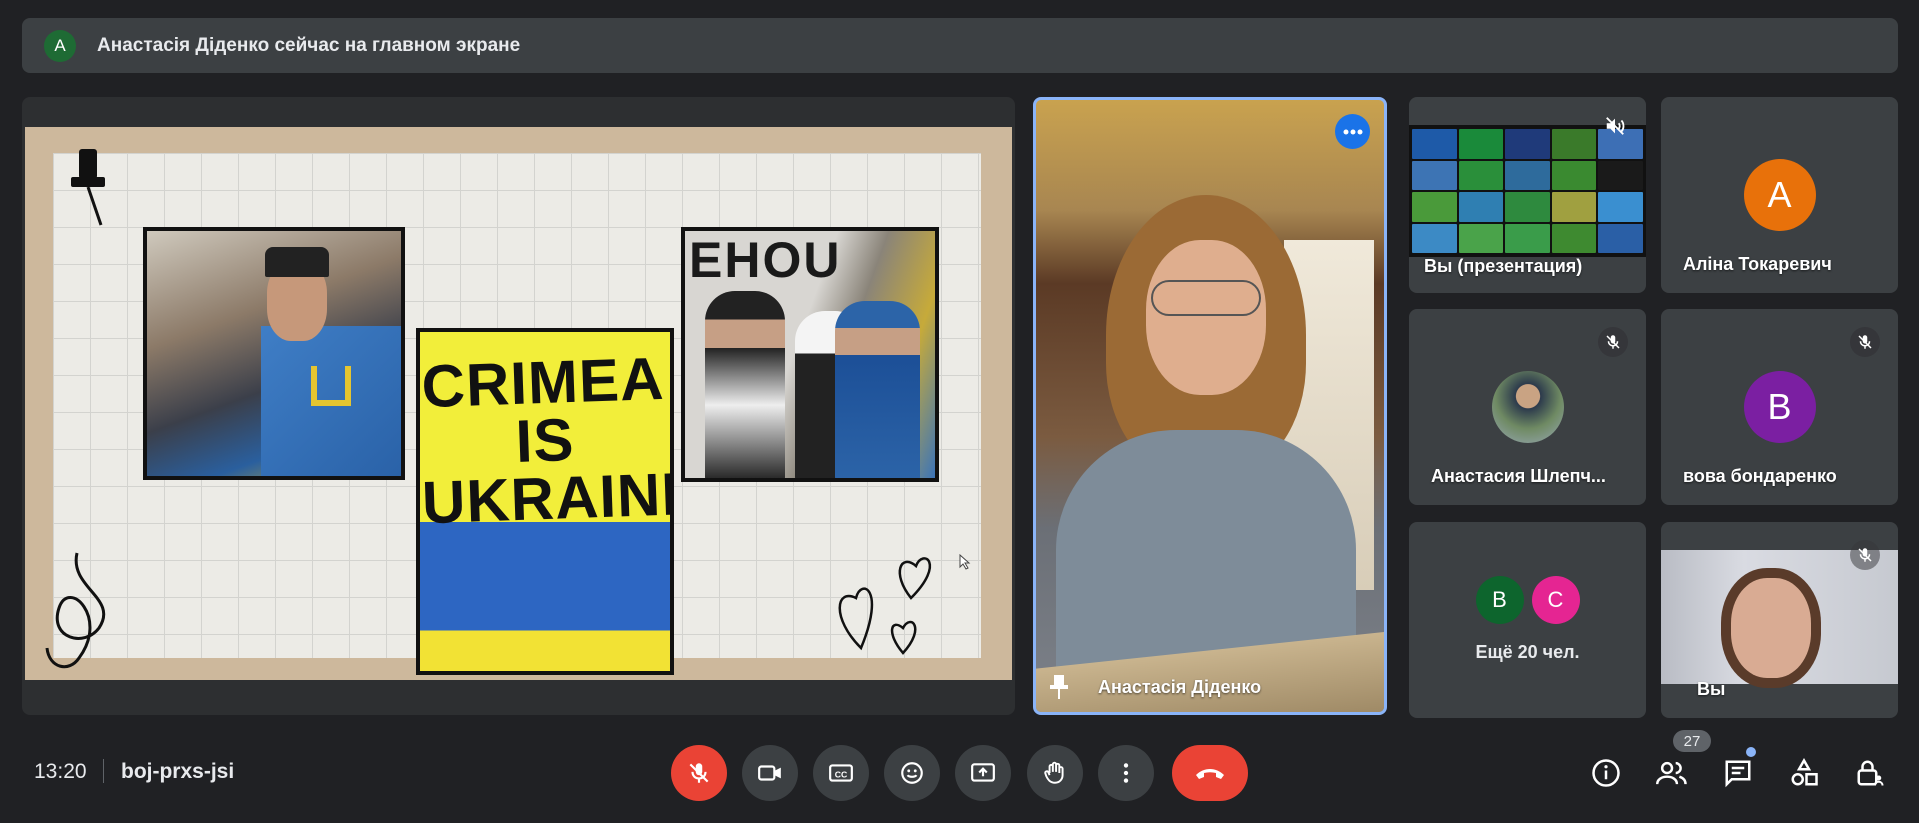  I want to click on participants-button, so click(1672, 773).